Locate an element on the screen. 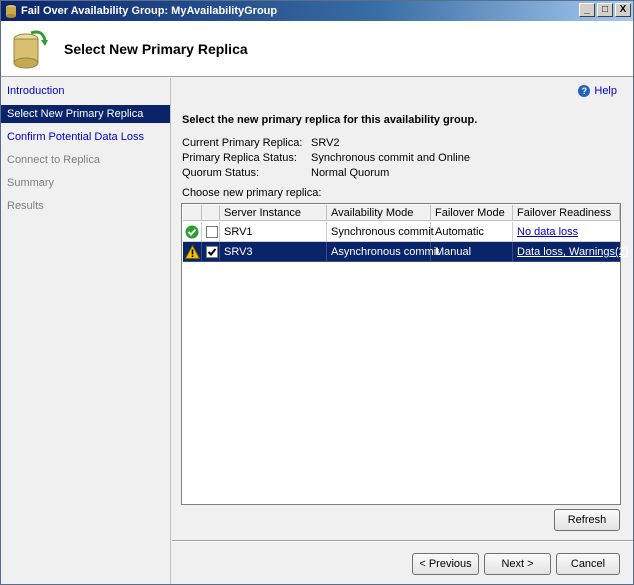 The height and width of the screenshot is (585, 634). replica-checkbox-srv3 is located at coordinates (212, 252).